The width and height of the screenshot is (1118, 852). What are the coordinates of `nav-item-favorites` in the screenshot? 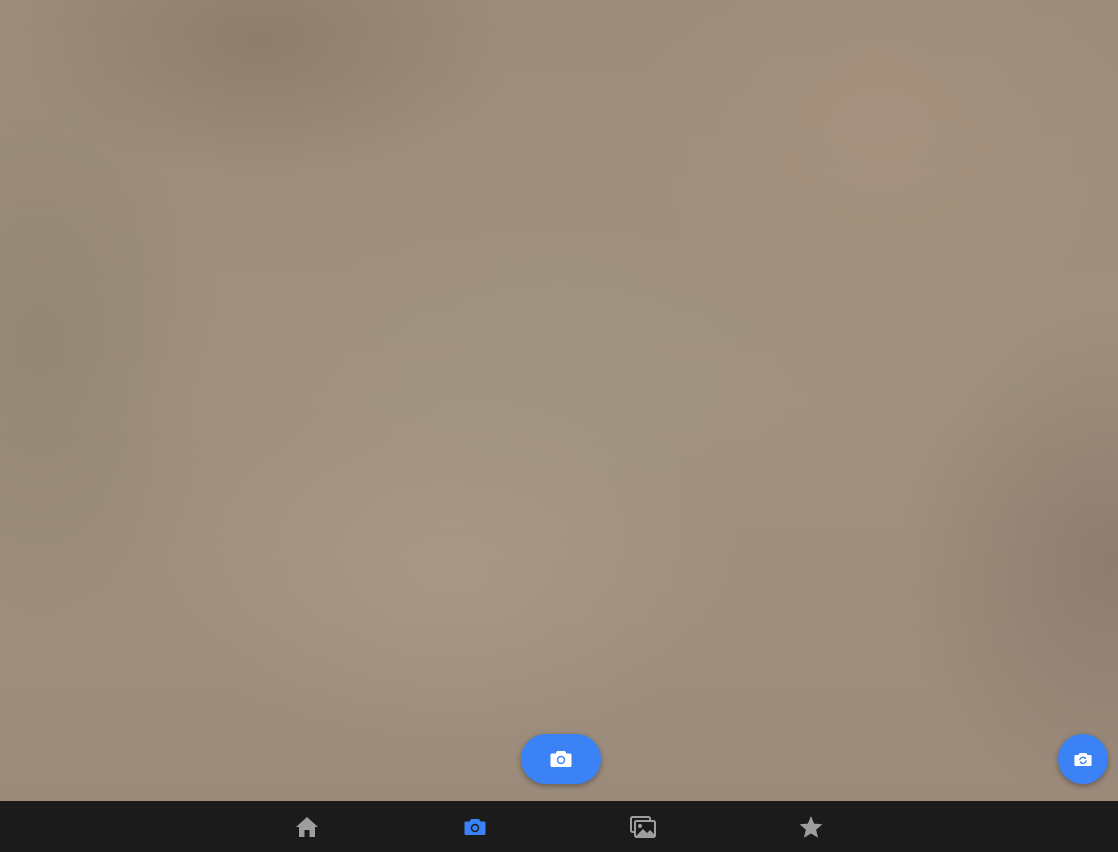 It's located at (811, 826).